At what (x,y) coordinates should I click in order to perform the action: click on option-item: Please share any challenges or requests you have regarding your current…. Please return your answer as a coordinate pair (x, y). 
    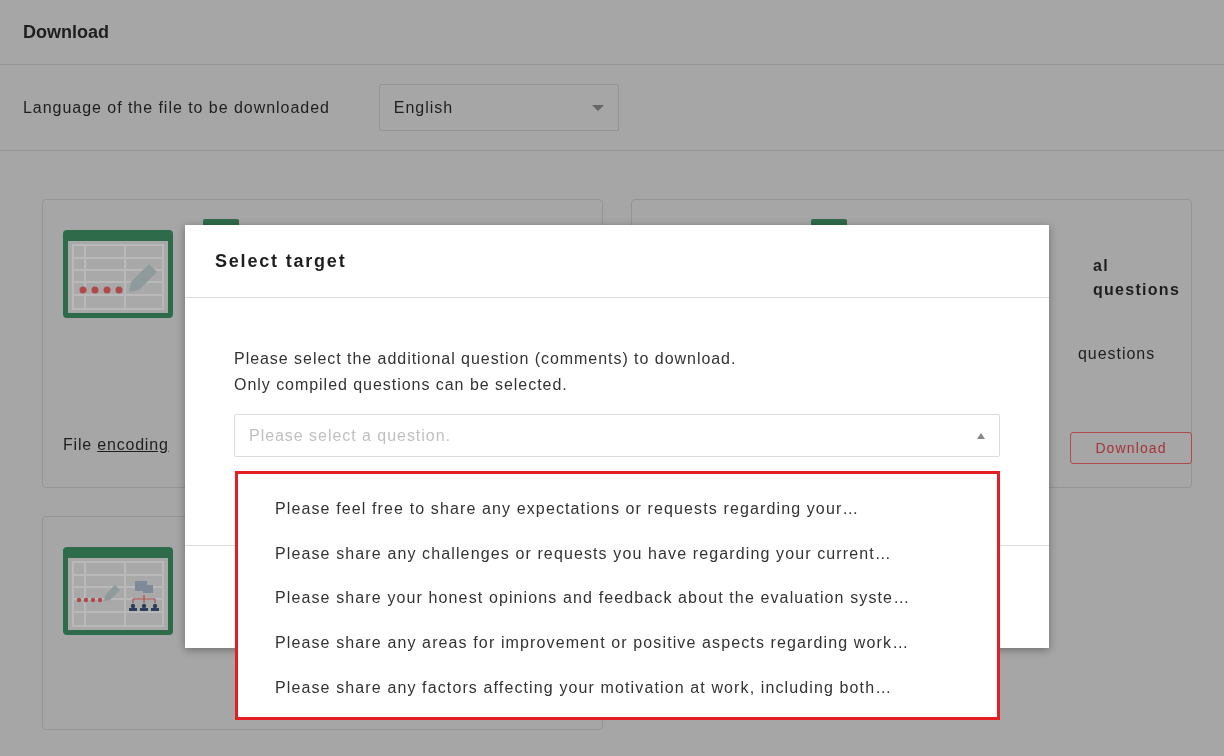
    Looking at the image, I should click on (617, 554).